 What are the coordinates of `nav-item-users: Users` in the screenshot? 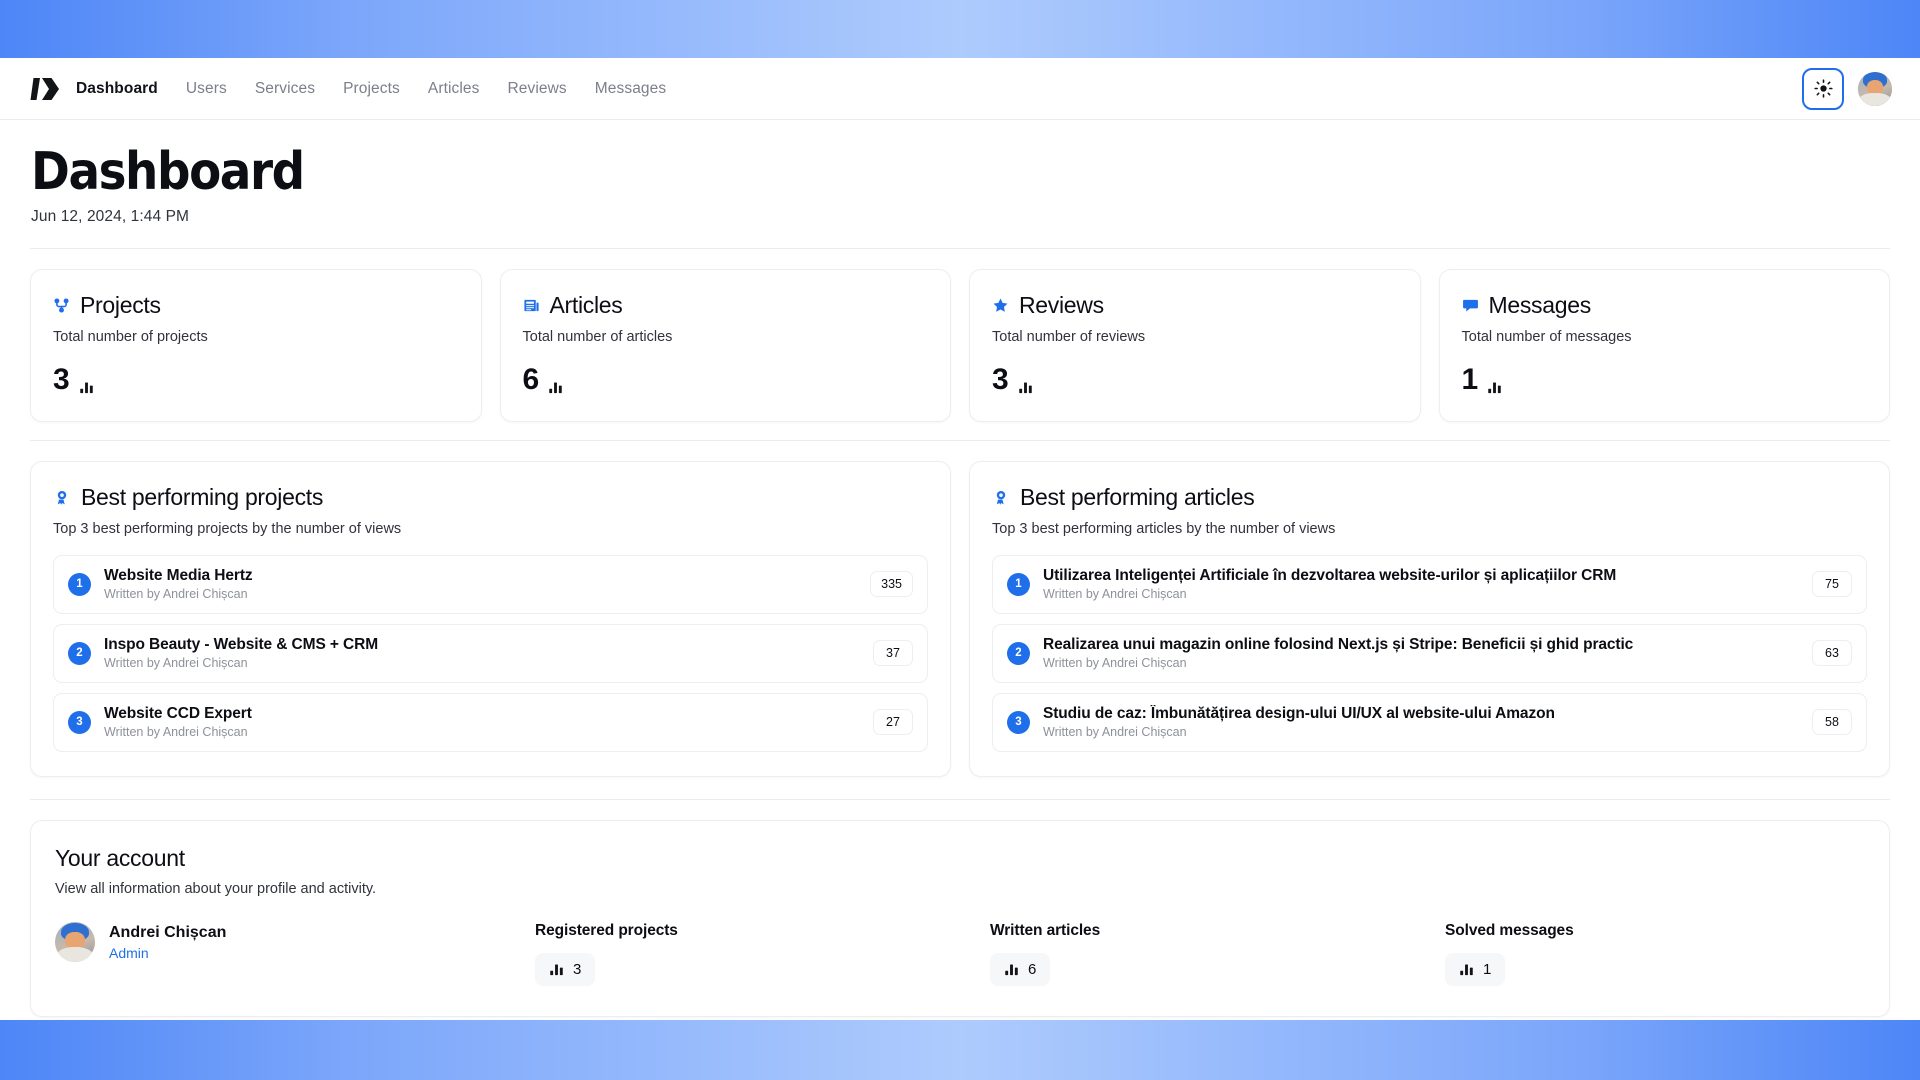 It's located at (206, 89).